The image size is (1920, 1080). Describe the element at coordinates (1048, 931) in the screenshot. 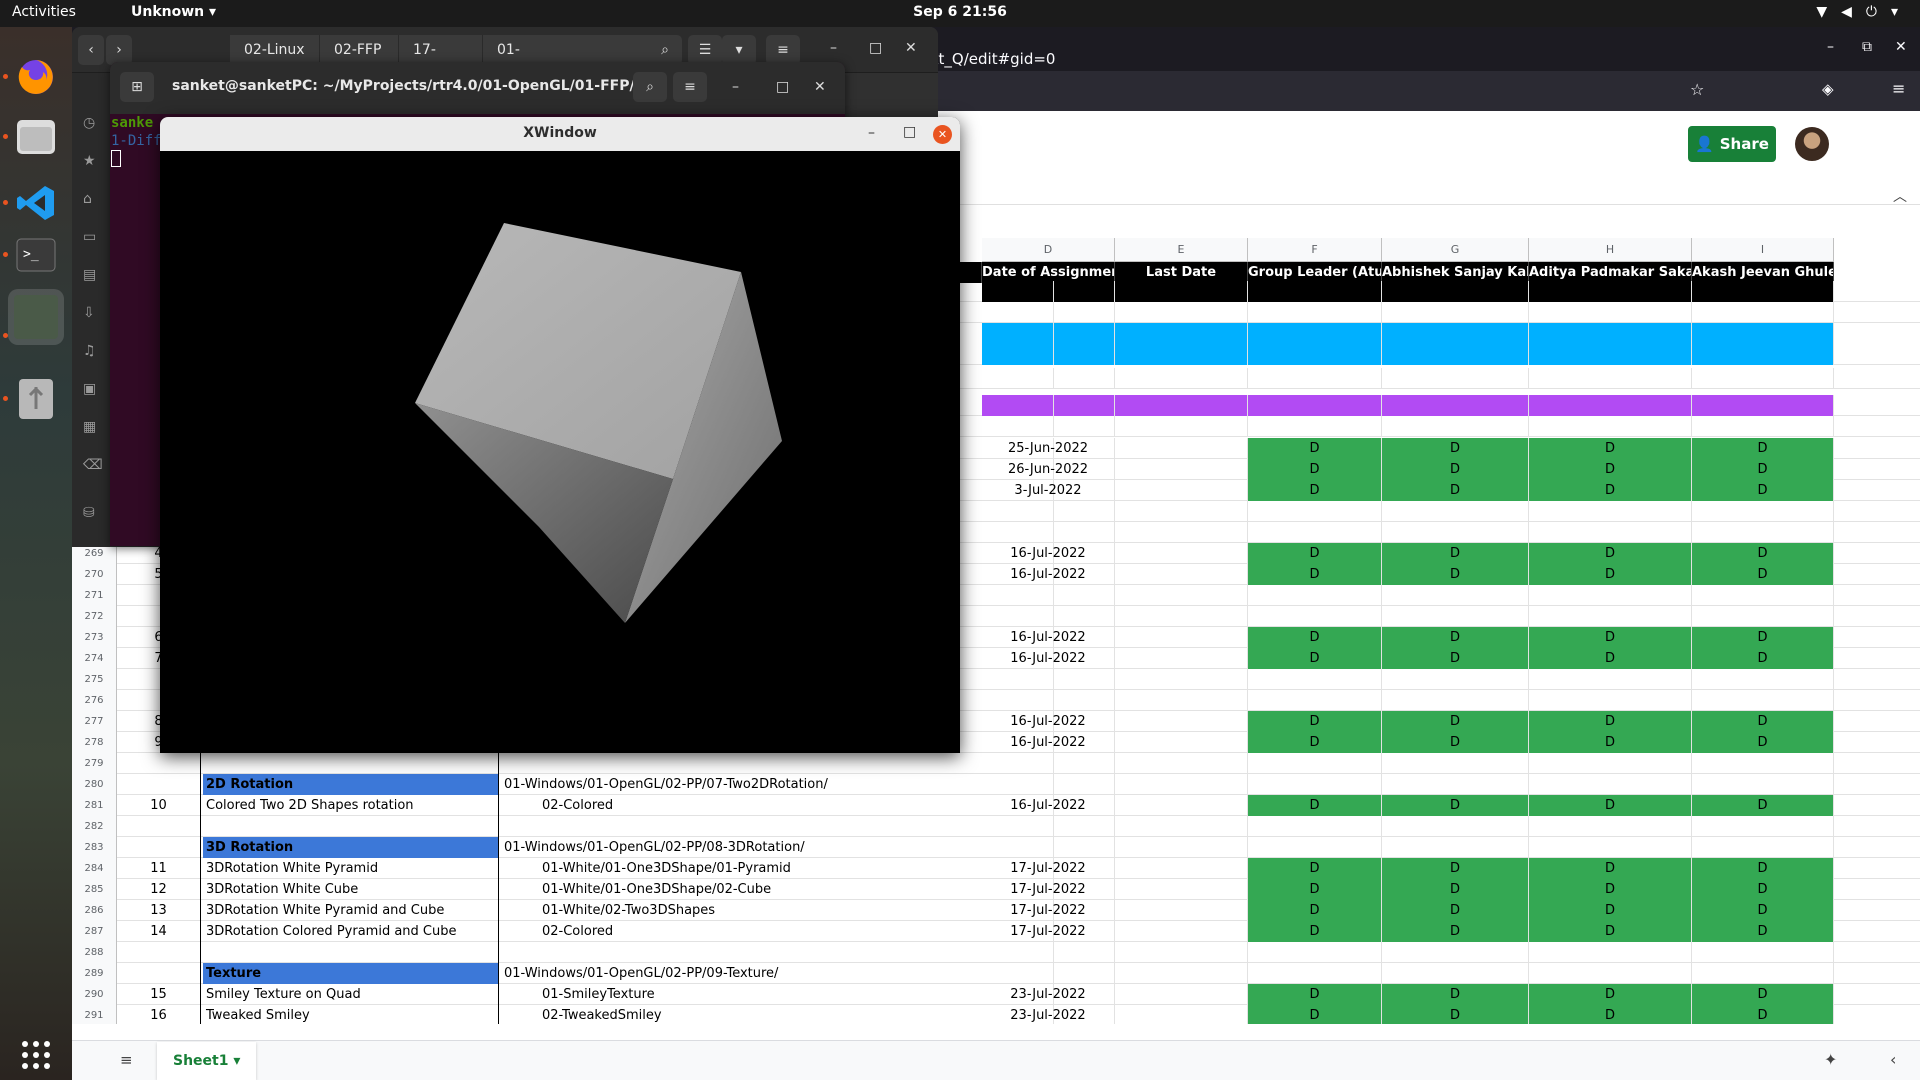

I see `sheet-cell: 17-Jul-2022` at that location.